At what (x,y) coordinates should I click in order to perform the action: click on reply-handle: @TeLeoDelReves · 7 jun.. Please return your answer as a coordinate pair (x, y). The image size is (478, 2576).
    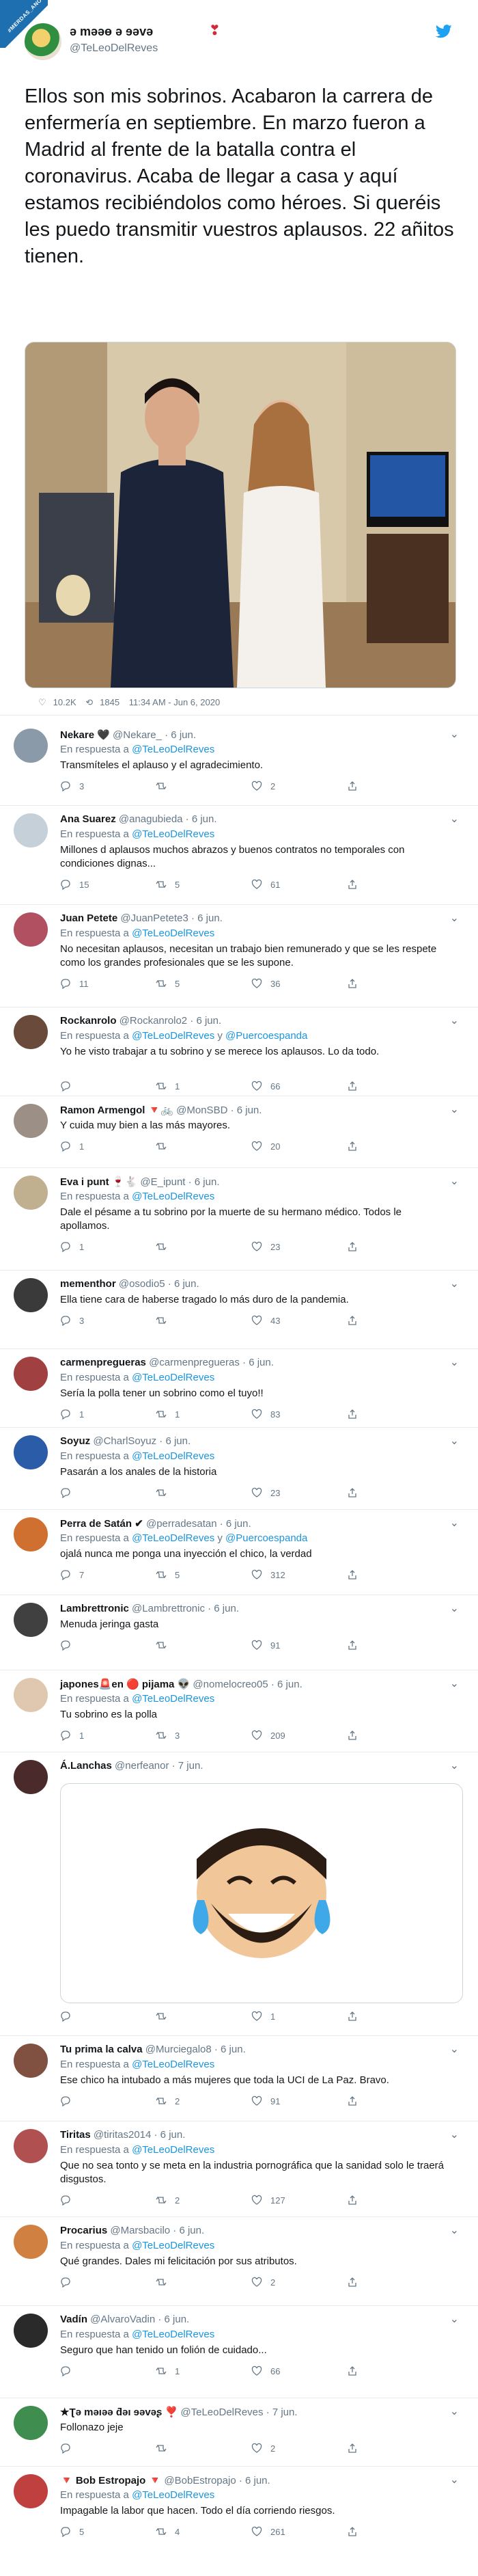
    Looking at the image, I should click on (237, 2412).